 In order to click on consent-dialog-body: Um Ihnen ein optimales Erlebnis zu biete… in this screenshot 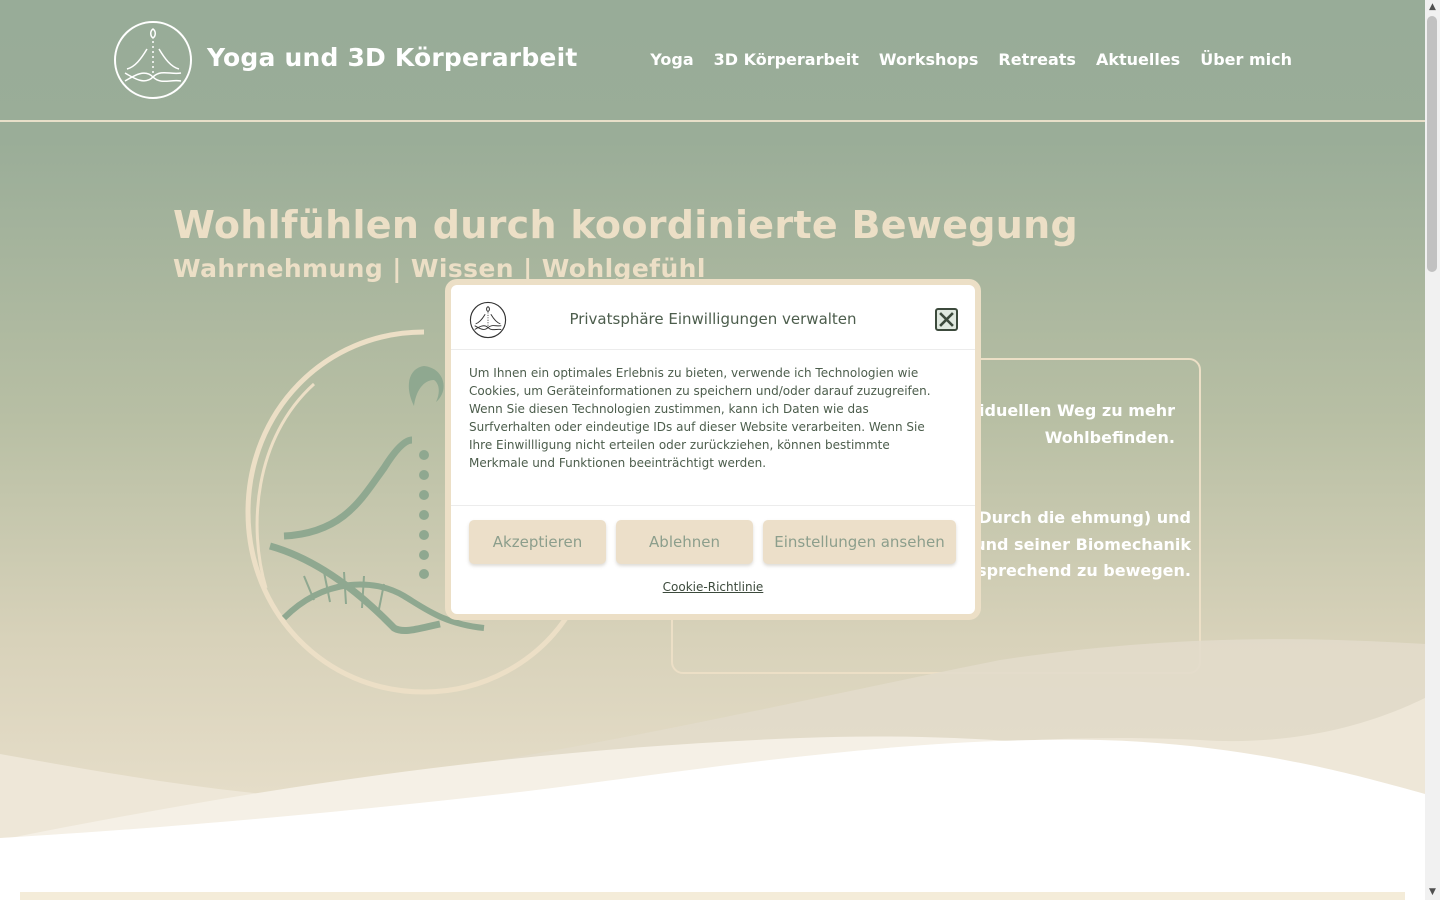, I will do `click(700, 418)`.